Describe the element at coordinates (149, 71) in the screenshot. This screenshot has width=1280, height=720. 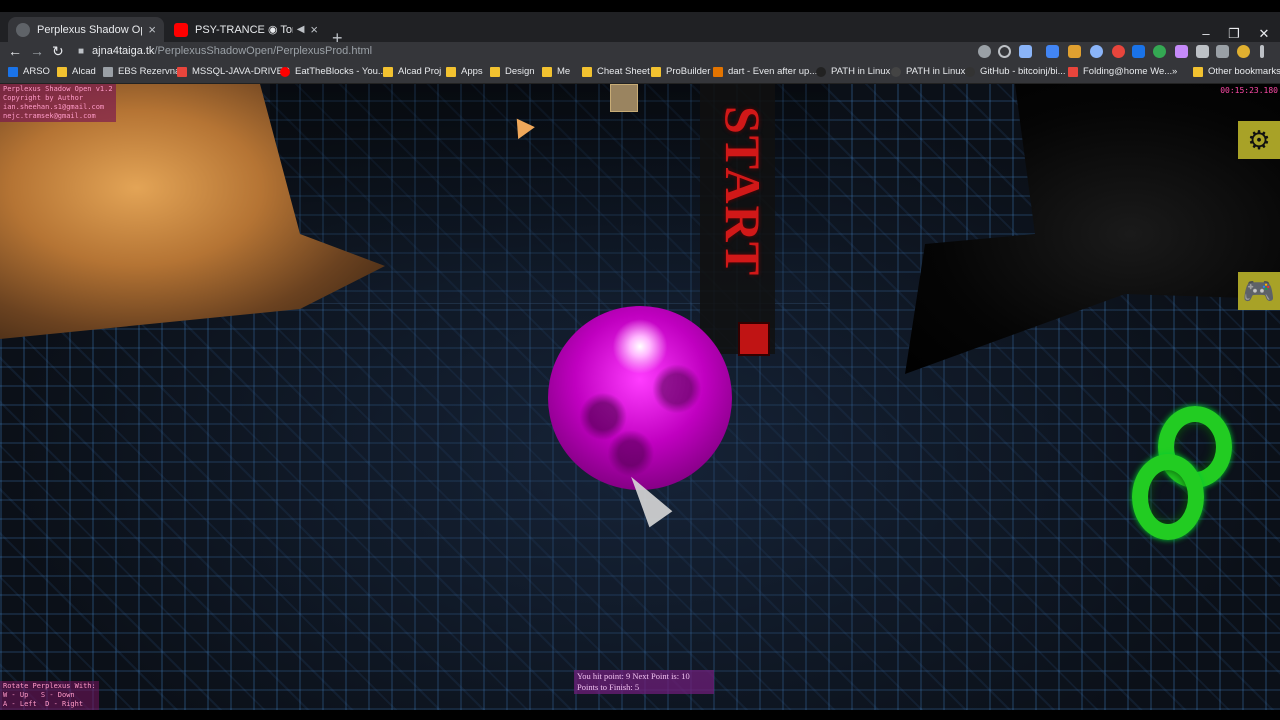
I see `bookmark-label: EBS Rezervna` at that location.